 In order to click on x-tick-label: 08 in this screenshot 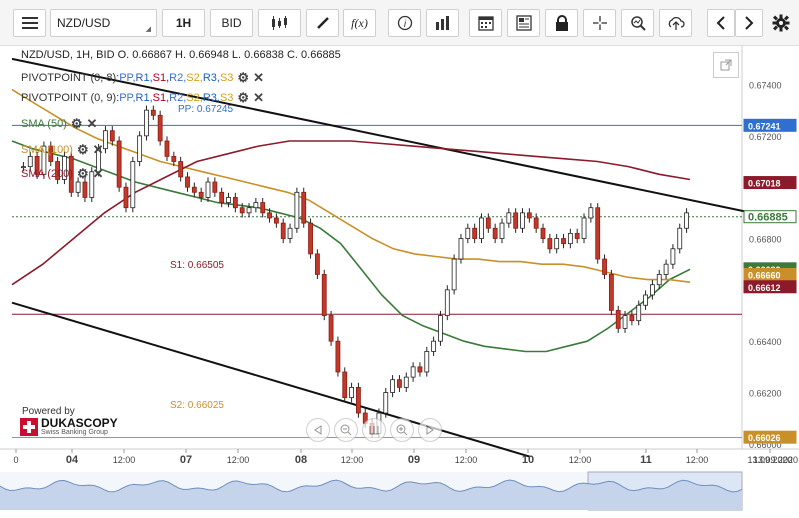, I will do `click(301, 460)`.